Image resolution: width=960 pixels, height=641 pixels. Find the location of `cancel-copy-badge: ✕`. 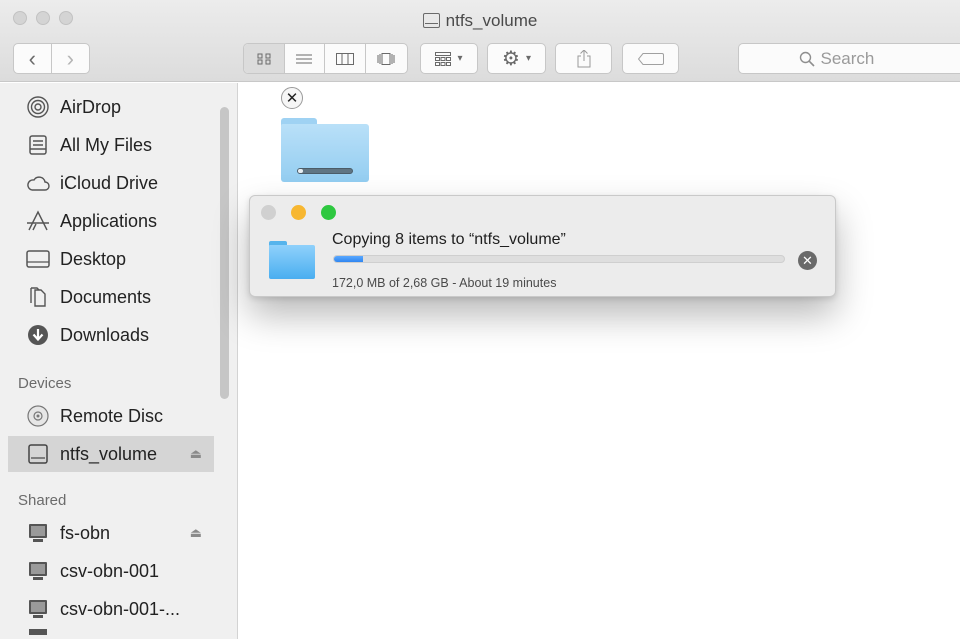

cancel-copy-badge: ✕ is located at coordinates (292, 98).